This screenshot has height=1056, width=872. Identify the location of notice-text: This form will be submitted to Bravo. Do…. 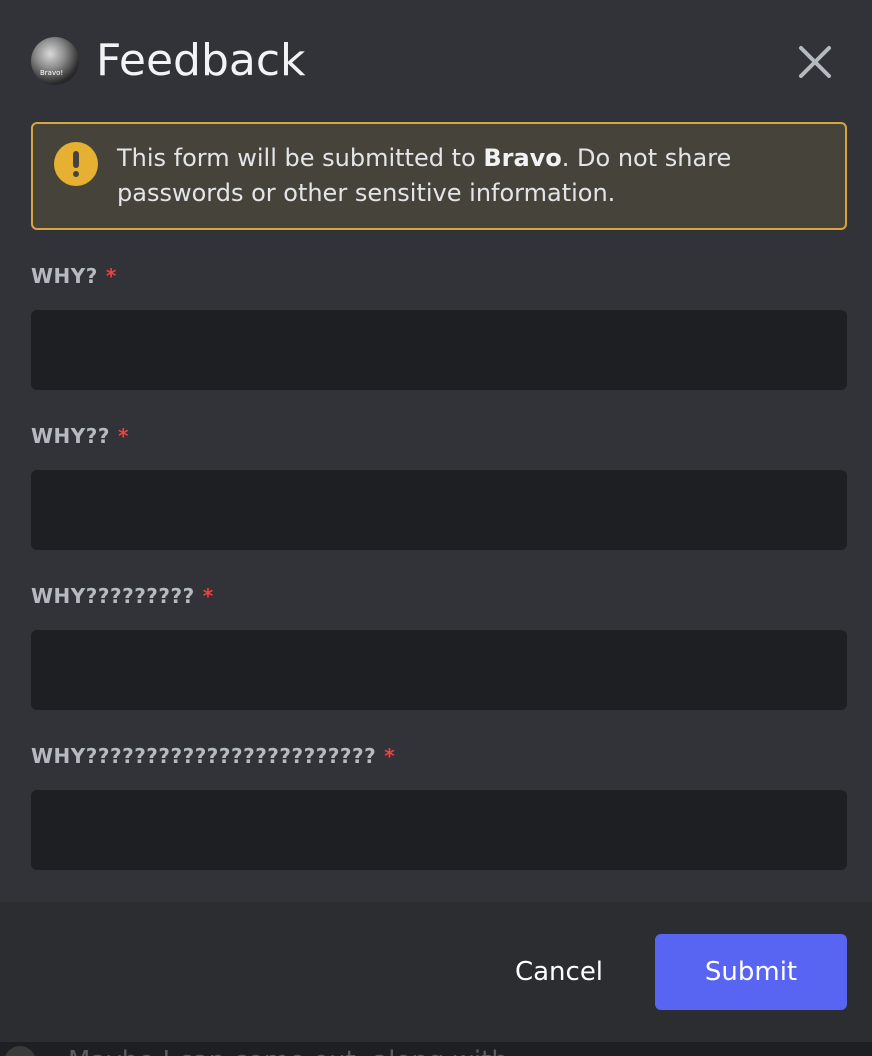
(467, 176).